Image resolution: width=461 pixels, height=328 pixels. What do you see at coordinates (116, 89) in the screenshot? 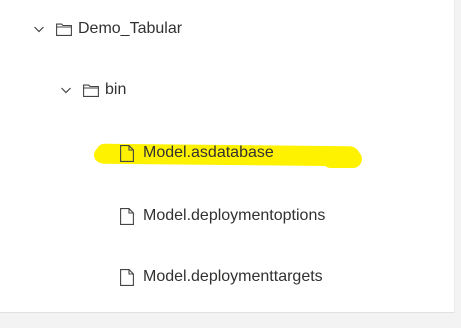
I see `tree-item-label: bin` at bounding box center [116, 89].